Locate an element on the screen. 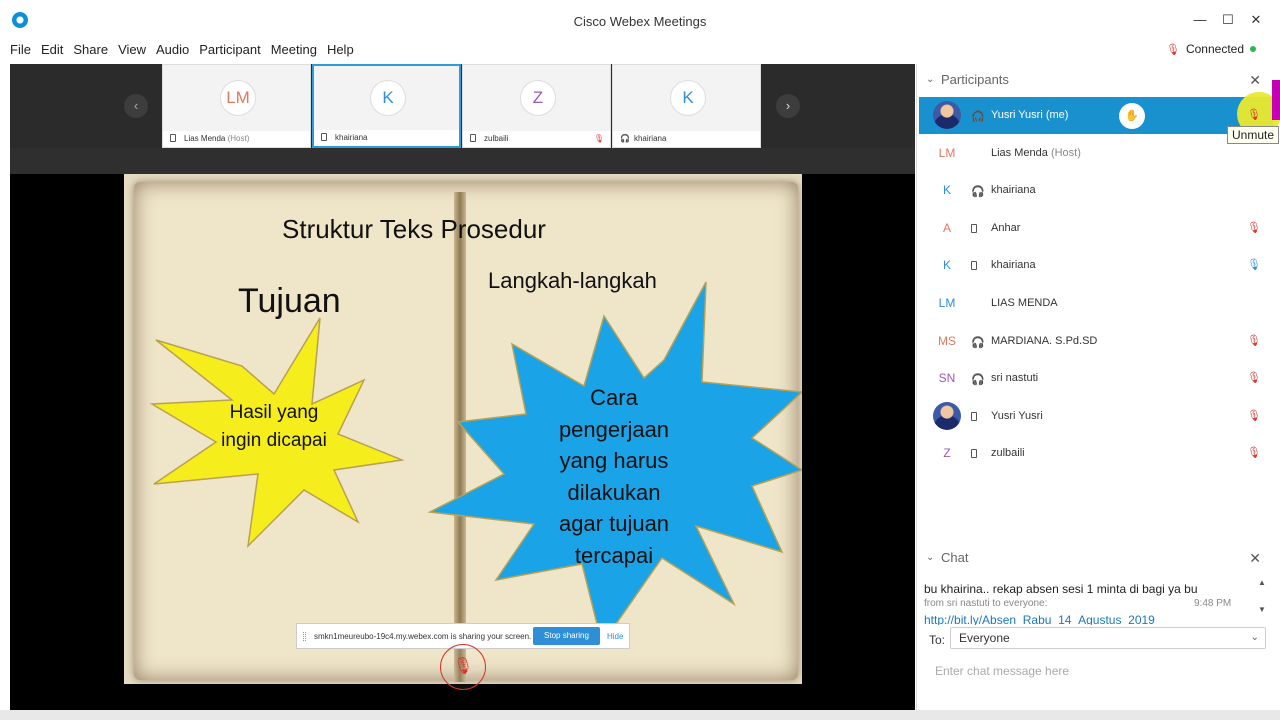 The height and width of the screenshot is (720, 1280). participant-row: 🎧 Yusri Yusri (me) ✋ 🎙 is located at coordinates (1099, 114).